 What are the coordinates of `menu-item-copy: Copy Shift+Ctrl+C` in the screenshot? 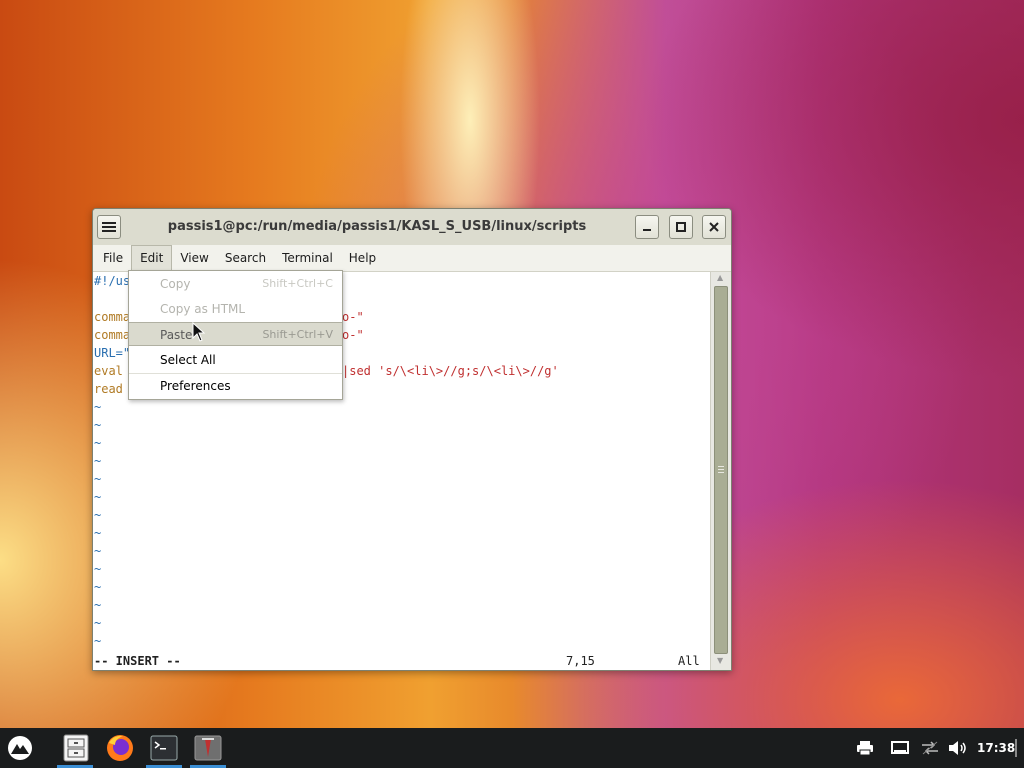 It's located at (235, 284).